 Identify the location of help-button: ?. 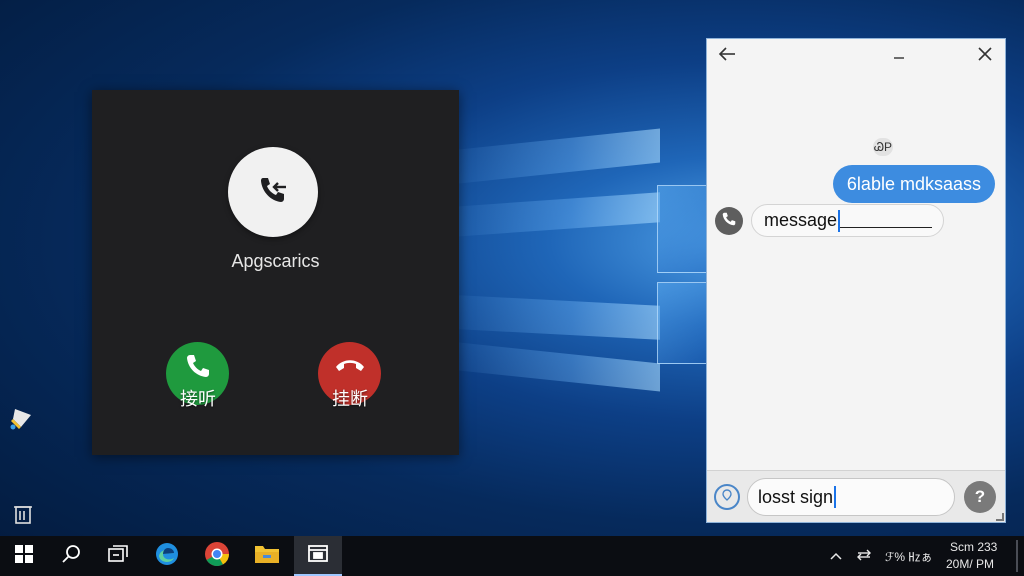
(980, 497).